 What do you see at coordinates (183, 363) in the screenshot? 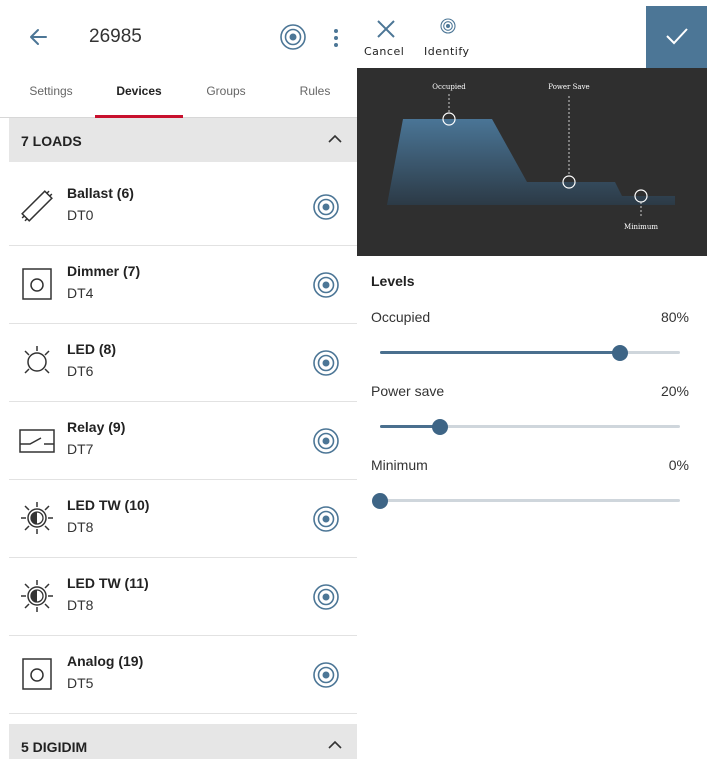
I see `load-row: LED (8) DT6` at bounding box center [183, 363].